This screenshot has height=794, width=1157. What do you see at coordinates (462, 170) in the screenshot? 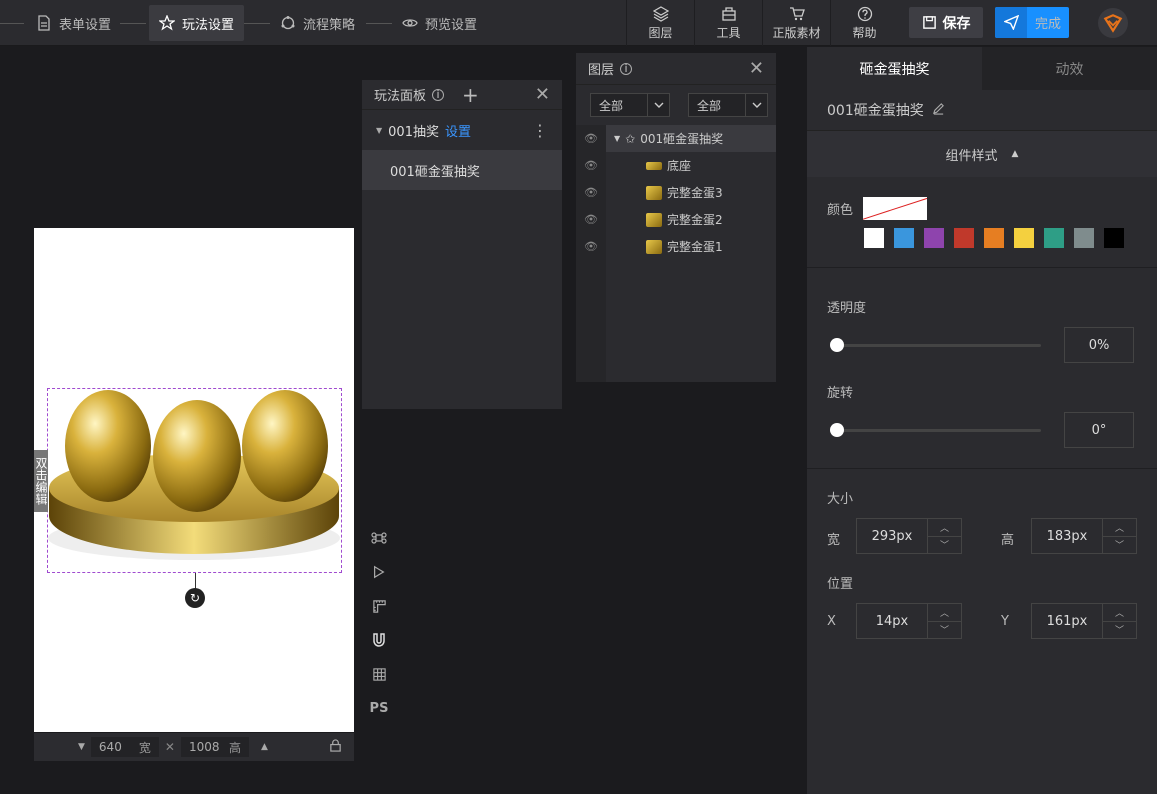
I see `play-item-row: 001砸金蛋抽奖` at bounding box center [462, 170].